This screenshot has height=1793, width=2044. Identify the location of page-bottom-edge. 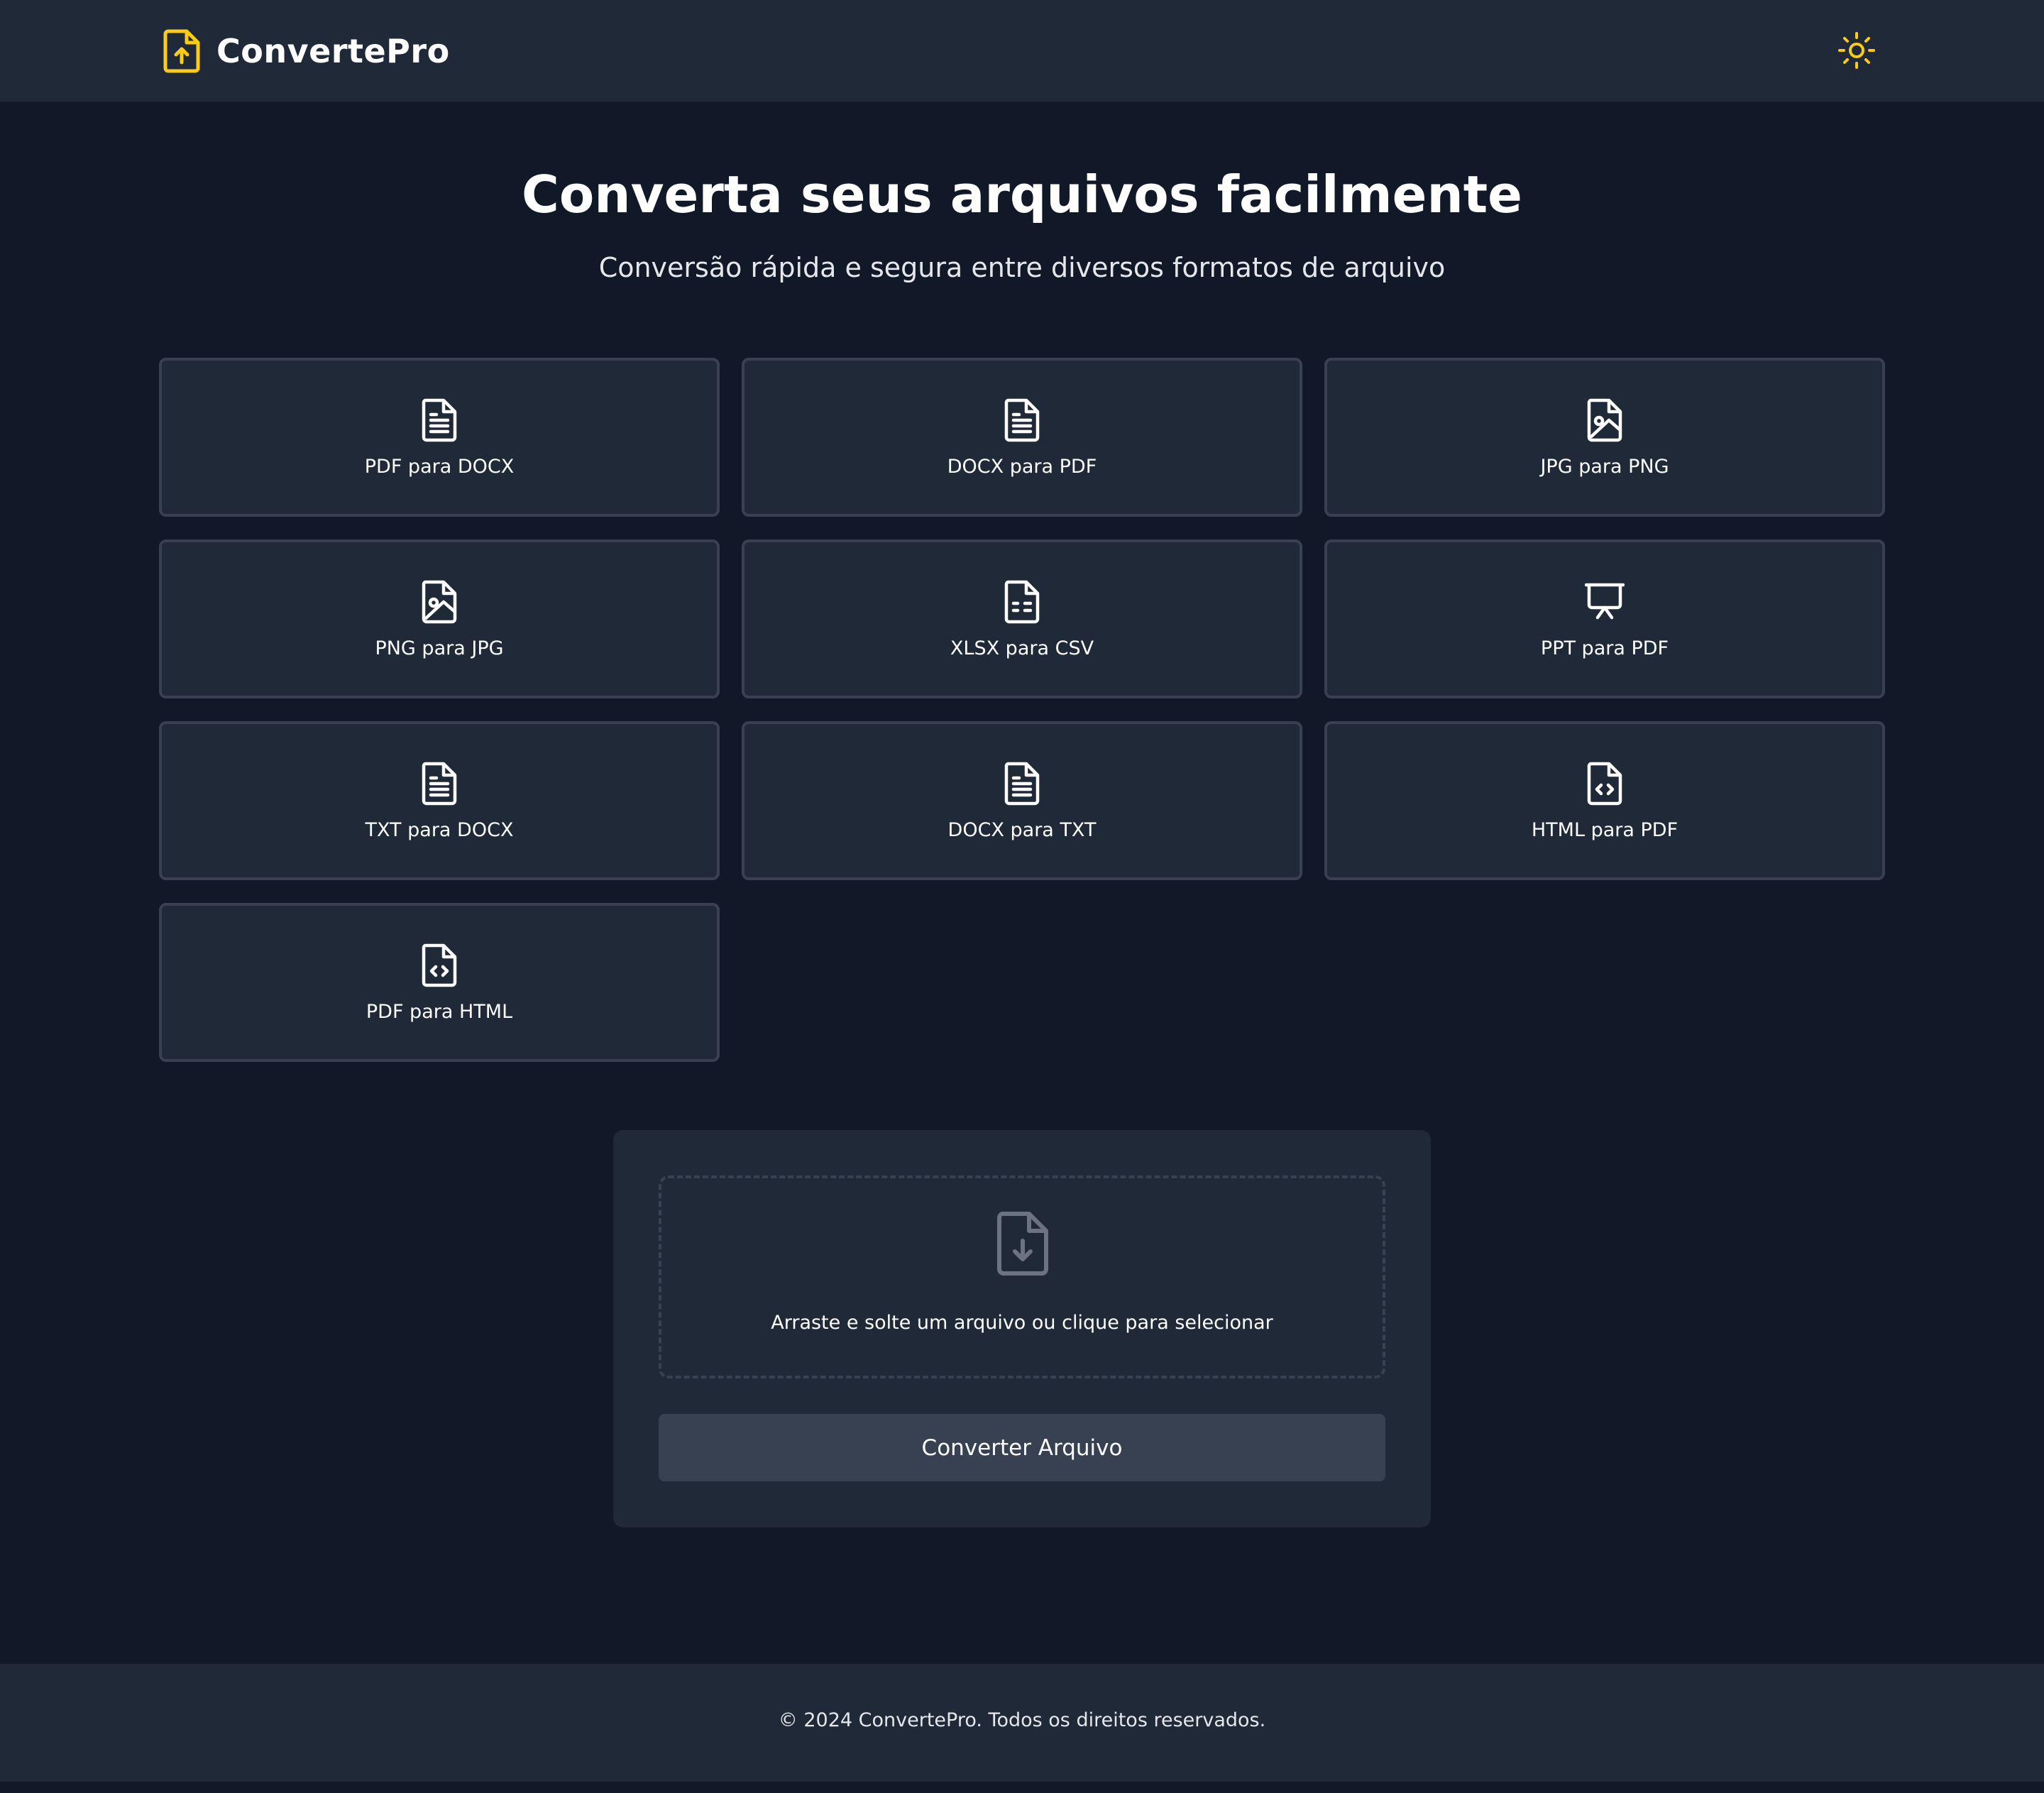
(1022, 1787).